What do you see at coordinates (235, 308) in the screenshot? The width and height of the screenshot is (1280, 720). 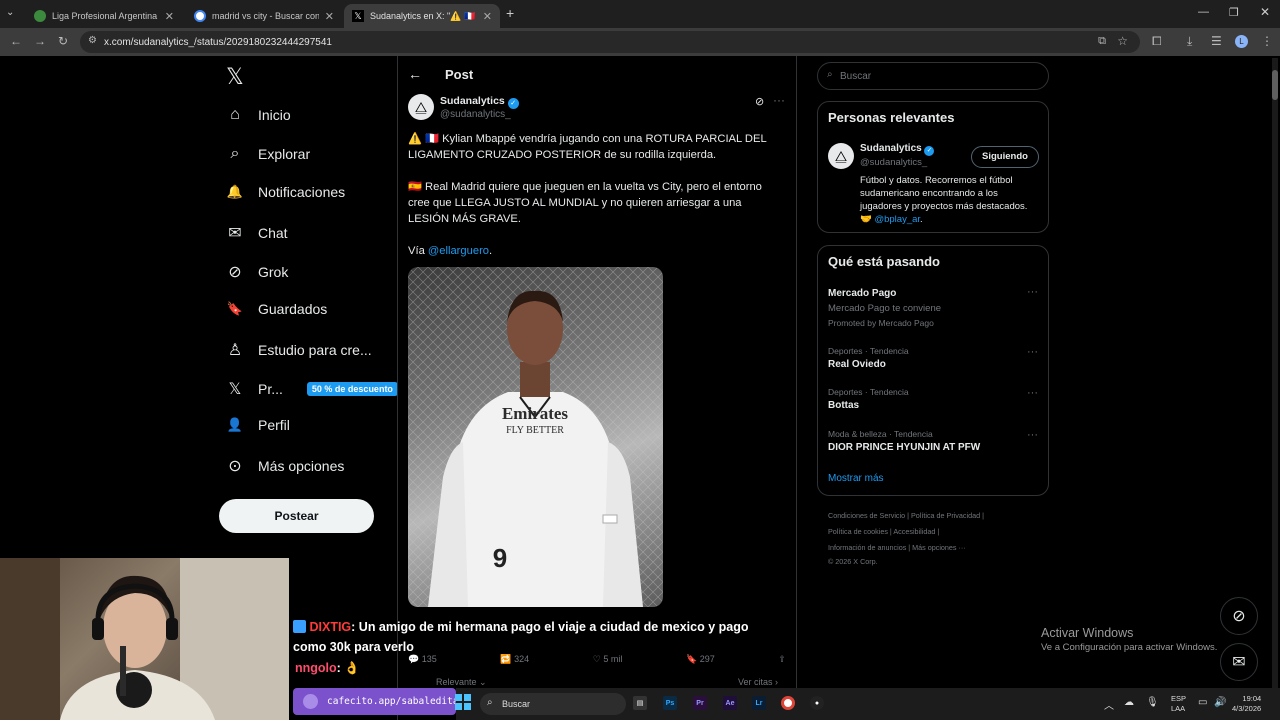 I see `bookmark-icon: 🔖` at bounding box center [235, 308].